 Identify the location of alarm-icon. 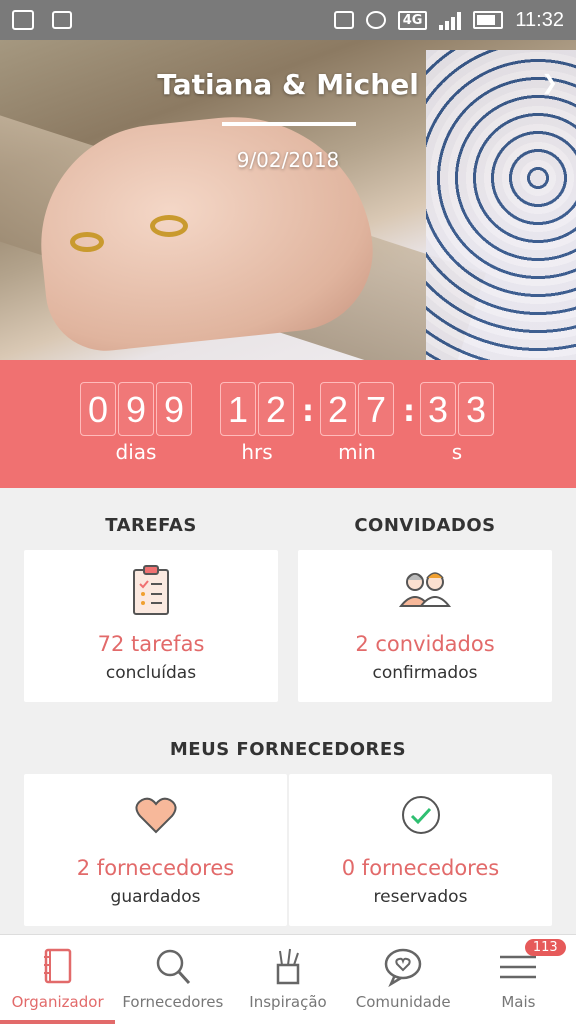
(375, 20).